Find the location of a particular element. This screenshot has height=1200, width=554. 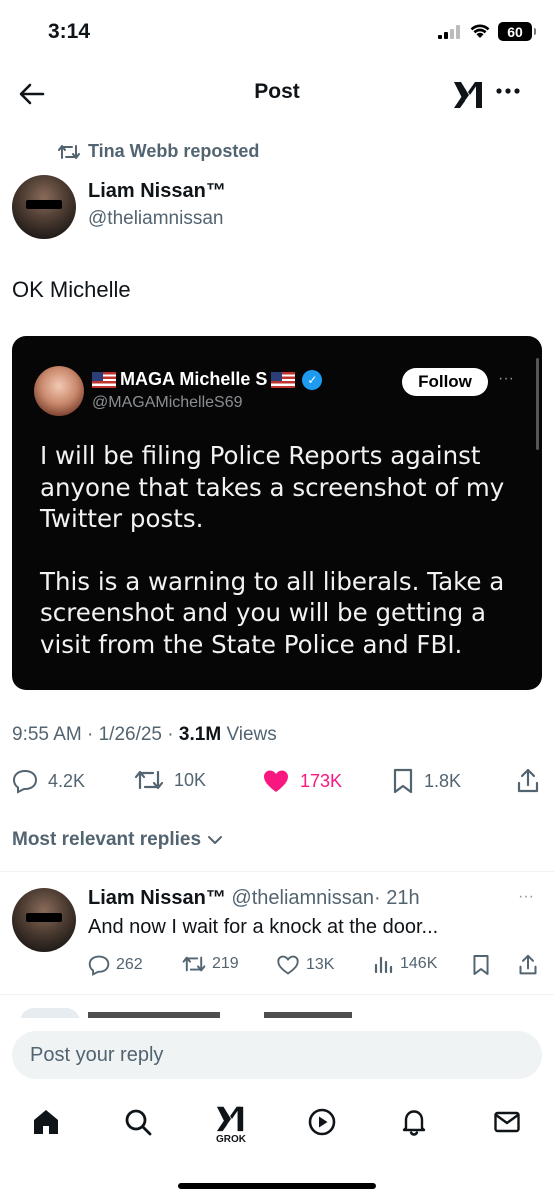

status-icons: 60 is located at coordinates (487, 31).